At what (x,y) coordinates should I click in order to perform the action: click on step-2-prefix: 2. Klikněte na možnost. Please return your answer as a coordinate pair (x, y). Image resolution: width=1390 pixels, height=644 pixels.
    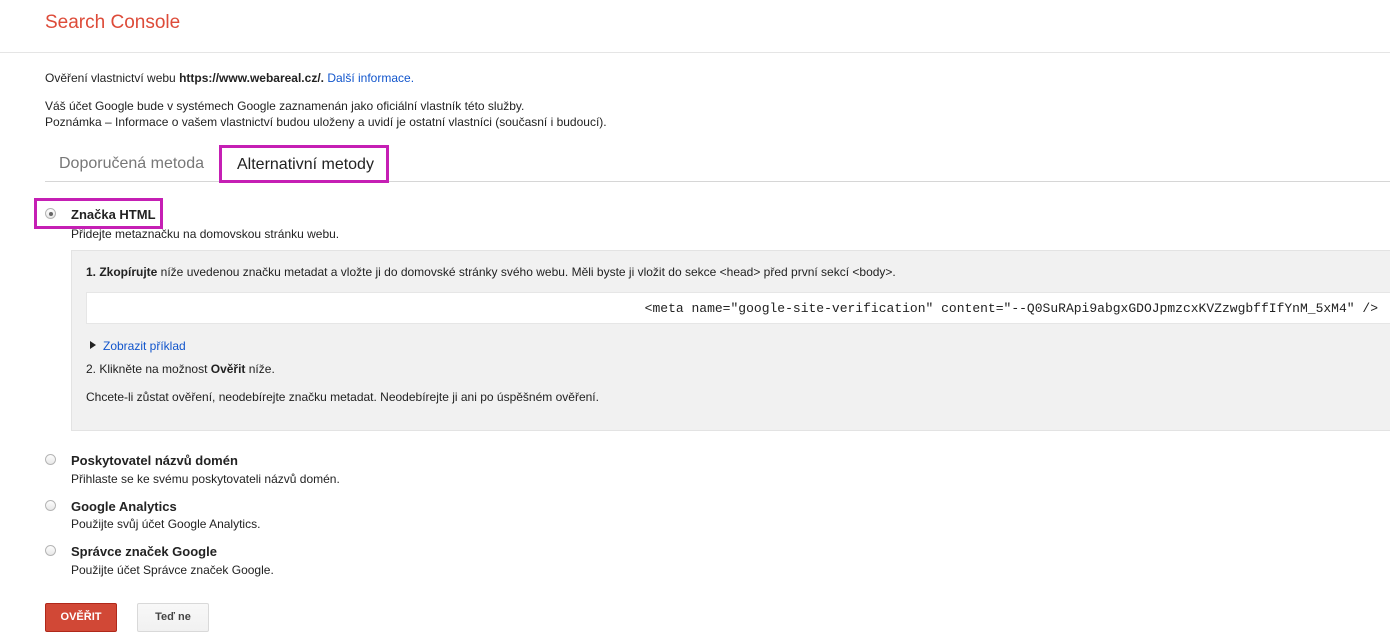
    Looking at the image, I should click on (148, 369).